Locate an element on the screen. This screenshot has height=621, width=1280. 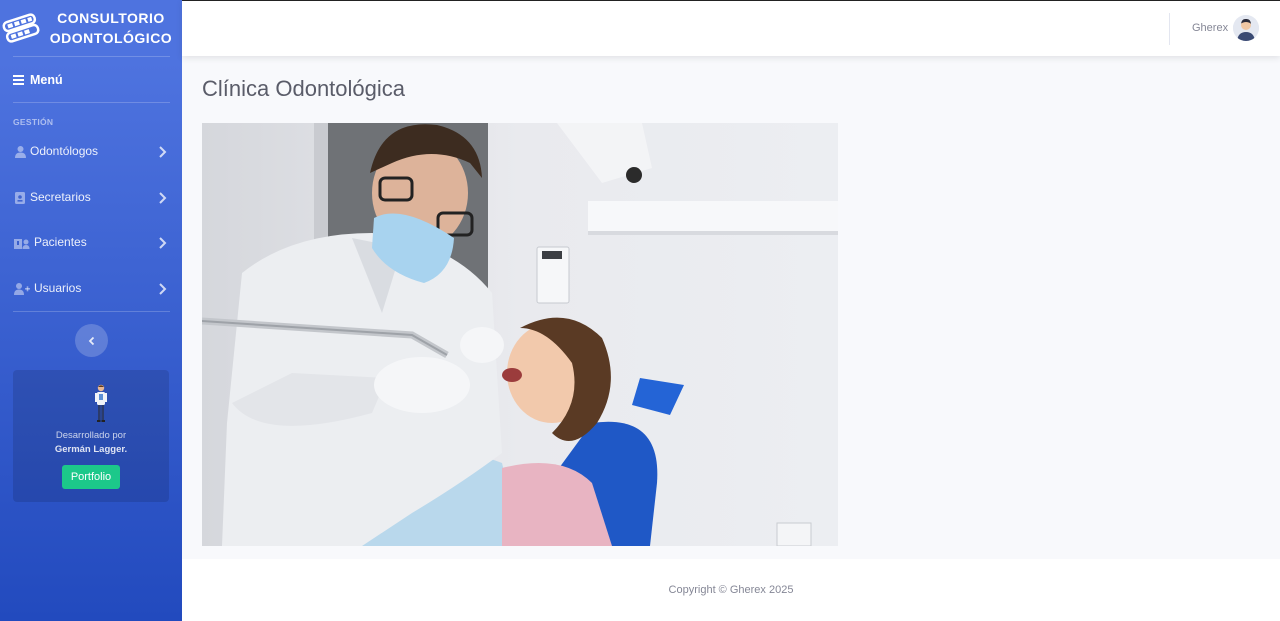
sidebar-item-secretarios: Secretarios is located at coordinates (91, 198).